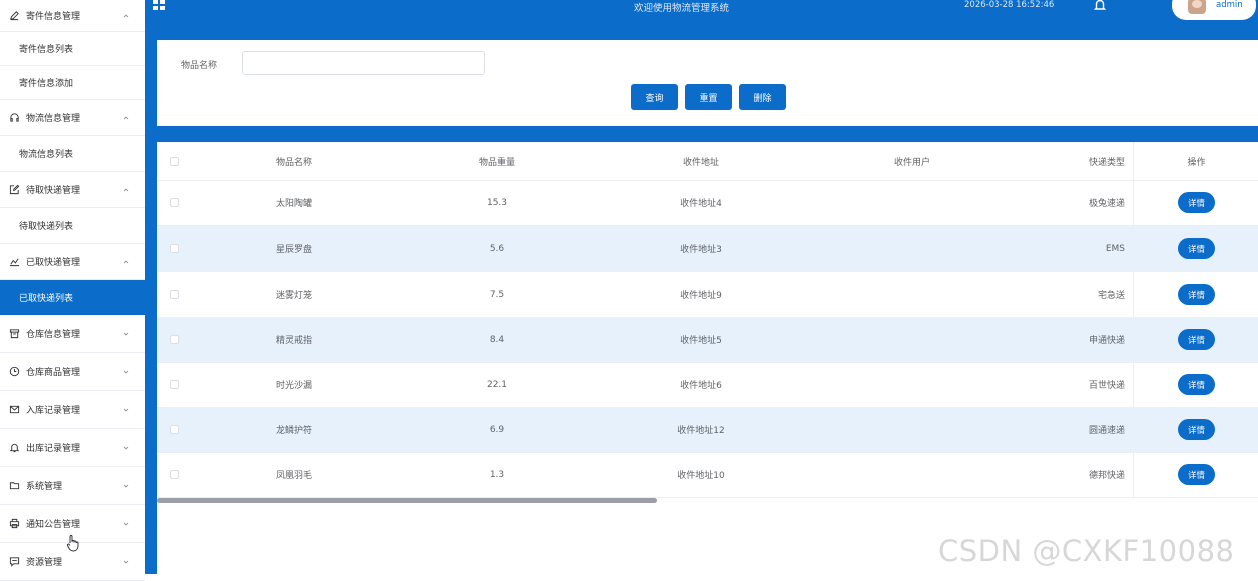 The width and height of the screenshot is (1258, 581). I want to click on search-panel: 物品名称 查询 重置 删除, so click(707, 83).